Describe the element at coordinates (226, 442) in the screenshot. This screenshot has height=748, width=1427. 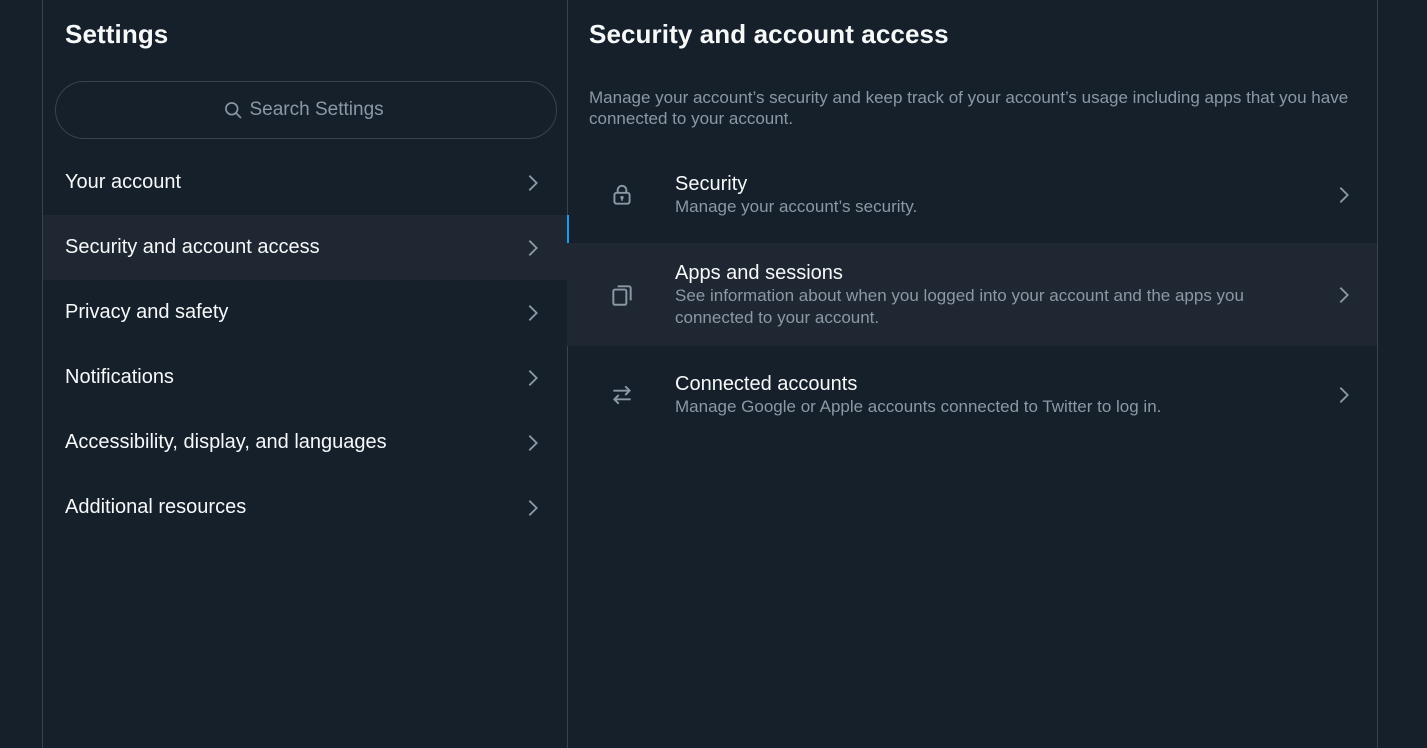
I see `settings-item-label: Accessibility, display, and languages` at that location.